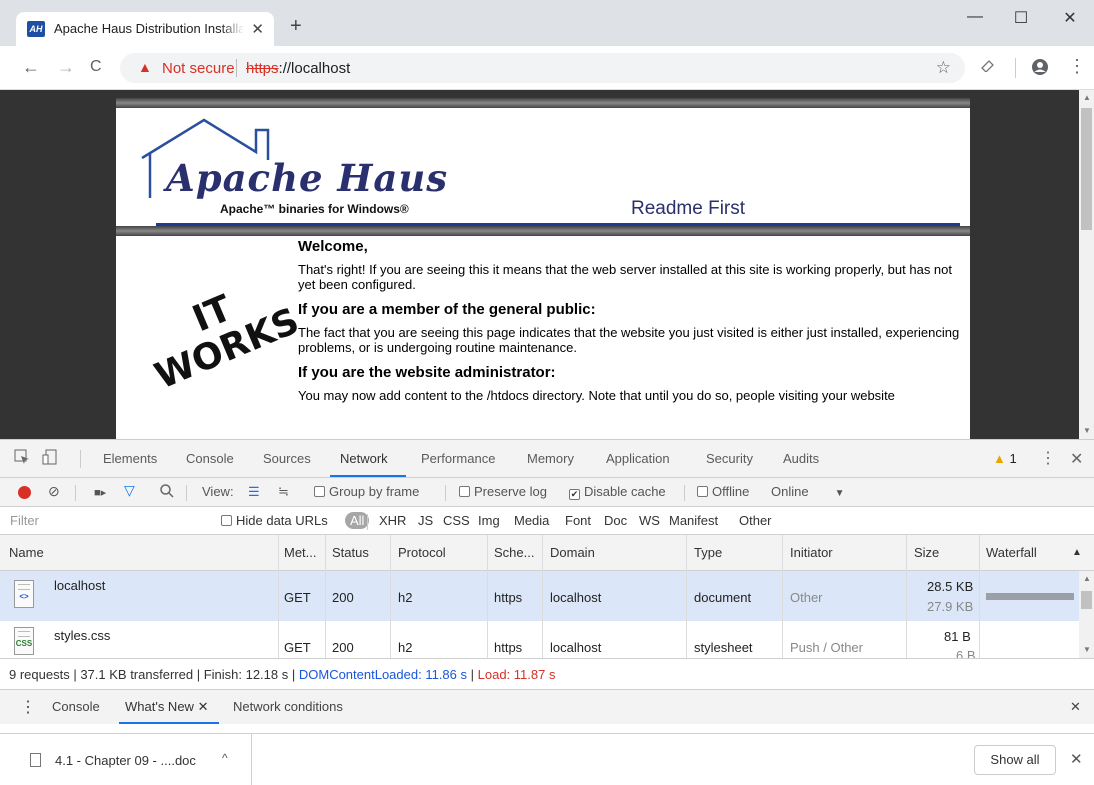  I want to click on tab-sources: Sources, so click(287, 458).